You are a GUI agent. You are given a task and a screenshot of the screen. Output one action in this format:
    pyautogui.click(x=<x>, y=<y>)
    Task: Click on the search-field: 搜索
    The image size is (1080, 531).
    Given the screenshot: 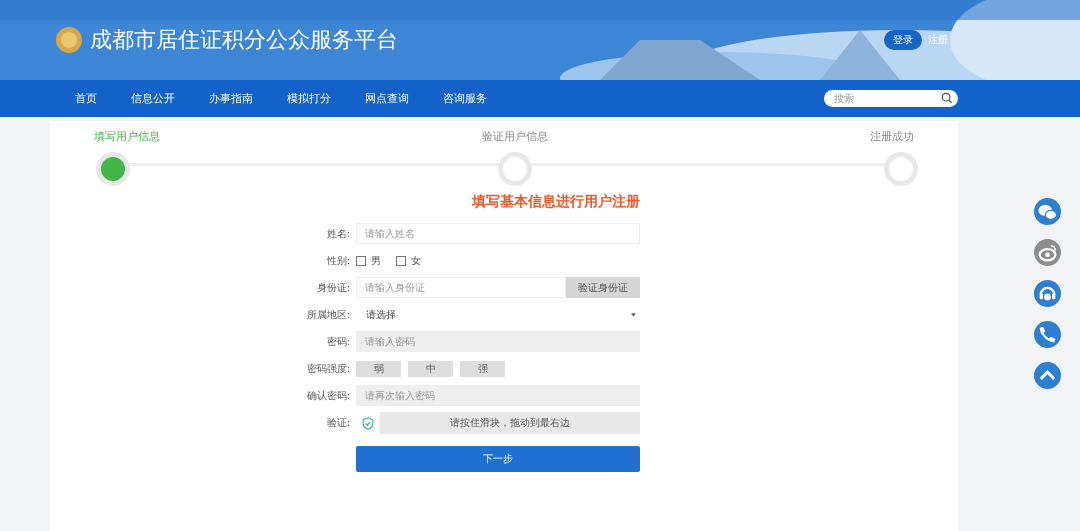 What is the action you would take?
    pyautogui.click(x=891, y=98)
    